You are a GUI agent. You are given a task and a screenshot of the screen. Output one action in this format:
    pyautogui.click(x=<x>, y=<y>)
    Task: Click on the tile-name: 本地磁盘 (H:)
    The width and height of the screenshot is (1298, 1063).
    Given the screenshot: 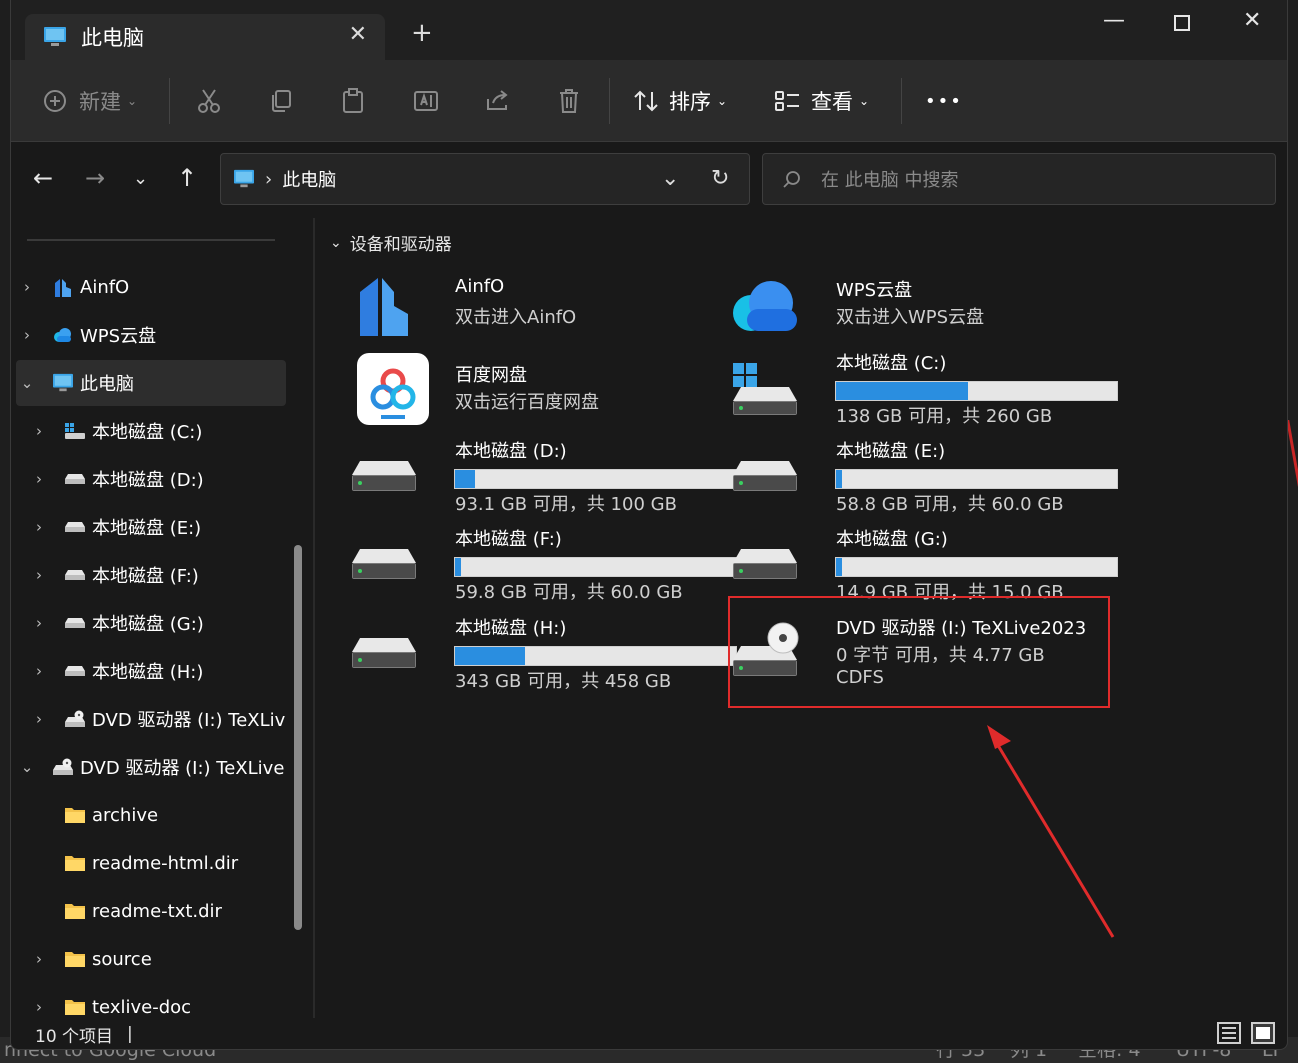 What is the action you would take?
    pyautogui.click(x=511, y=628)
    